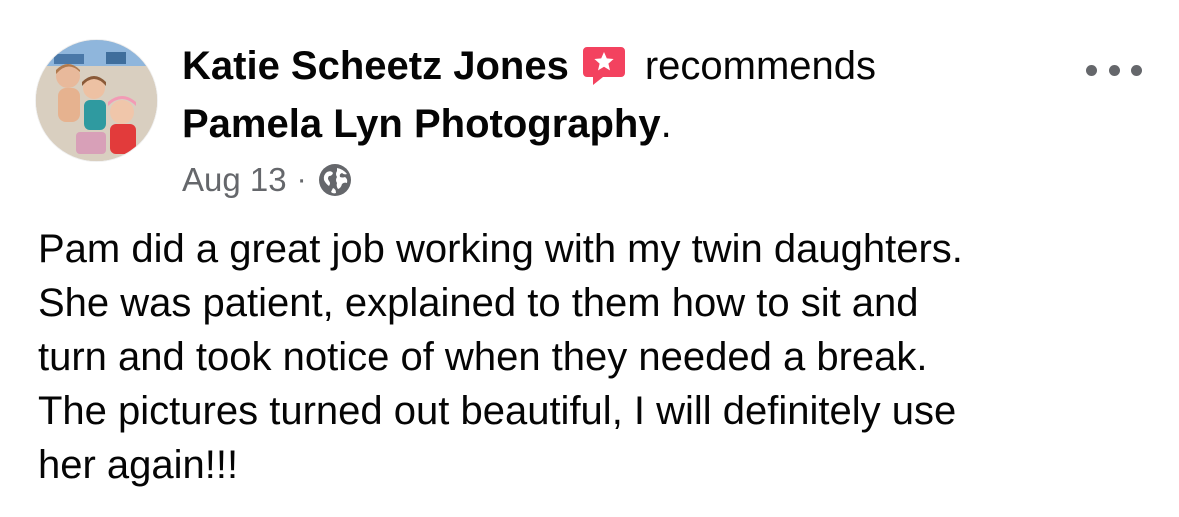 The height and width of the screenshot is (517, 1179). Describe the element at coordinates (421, 124) in the screenshot. I see `page-name-link: Pamela Lyn Photography` at that location.